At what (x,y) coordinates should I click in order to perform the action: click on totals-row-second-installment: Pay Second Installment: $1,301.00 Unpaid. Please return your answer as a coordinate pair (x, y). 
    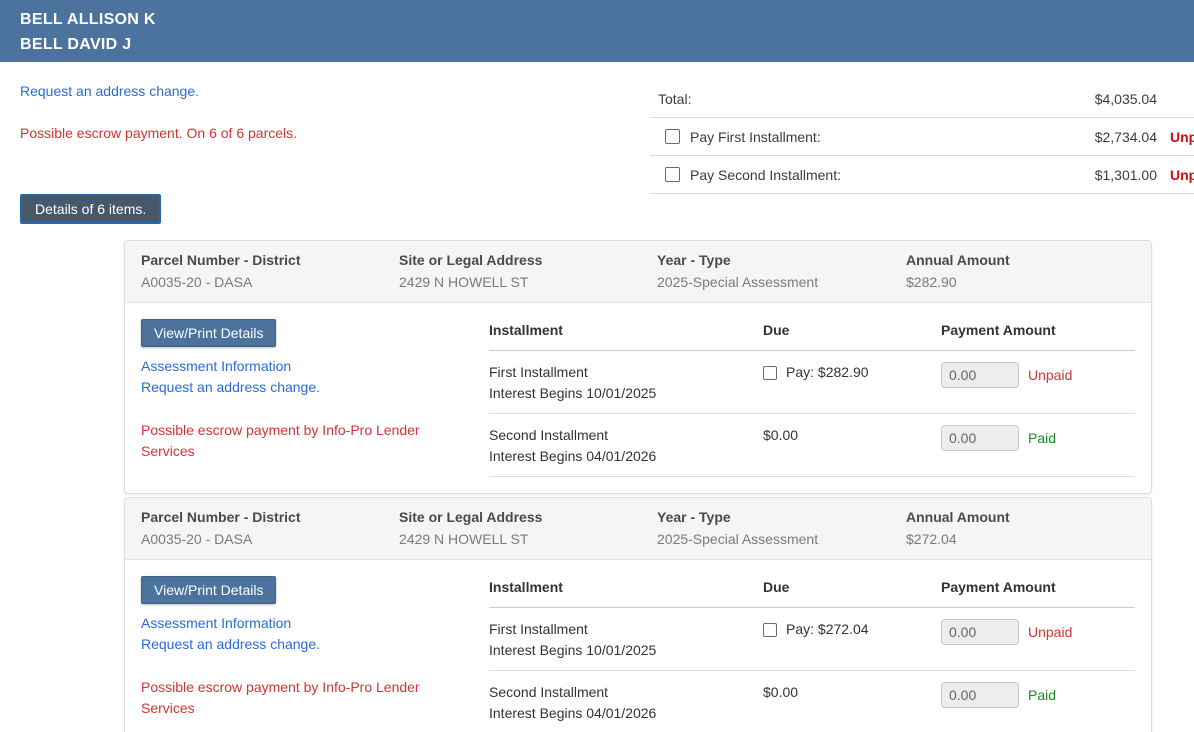
    Looking at the image, I should click on (922, 175).